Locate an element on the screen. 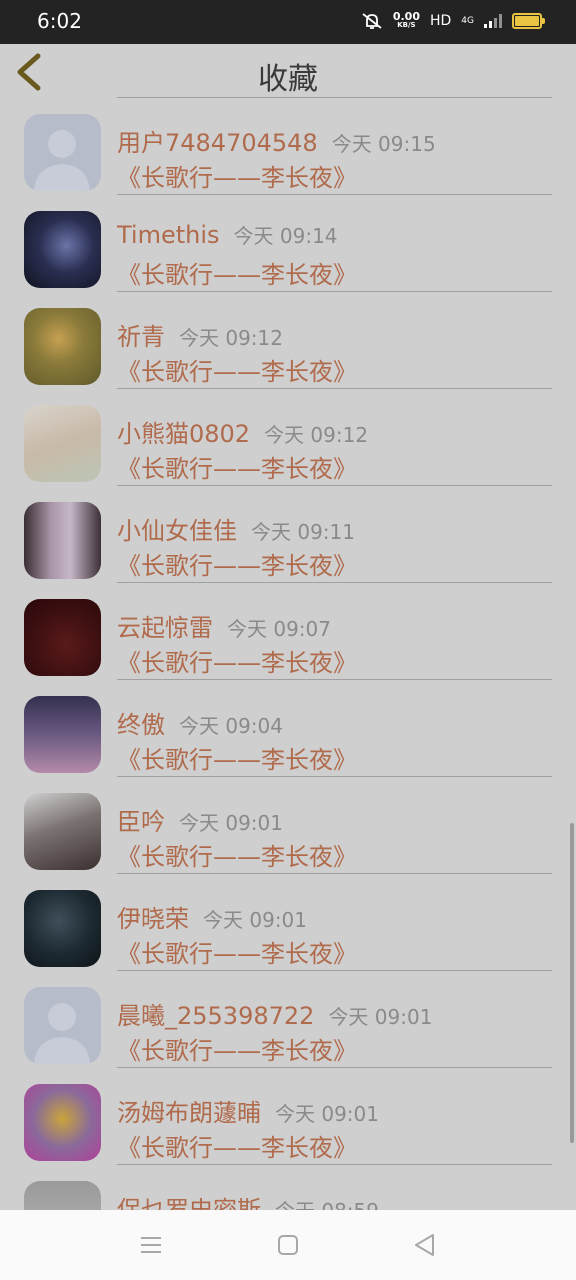  user-name: 伊晓荣 今天 09:01 is located at coordinates (212, 916).